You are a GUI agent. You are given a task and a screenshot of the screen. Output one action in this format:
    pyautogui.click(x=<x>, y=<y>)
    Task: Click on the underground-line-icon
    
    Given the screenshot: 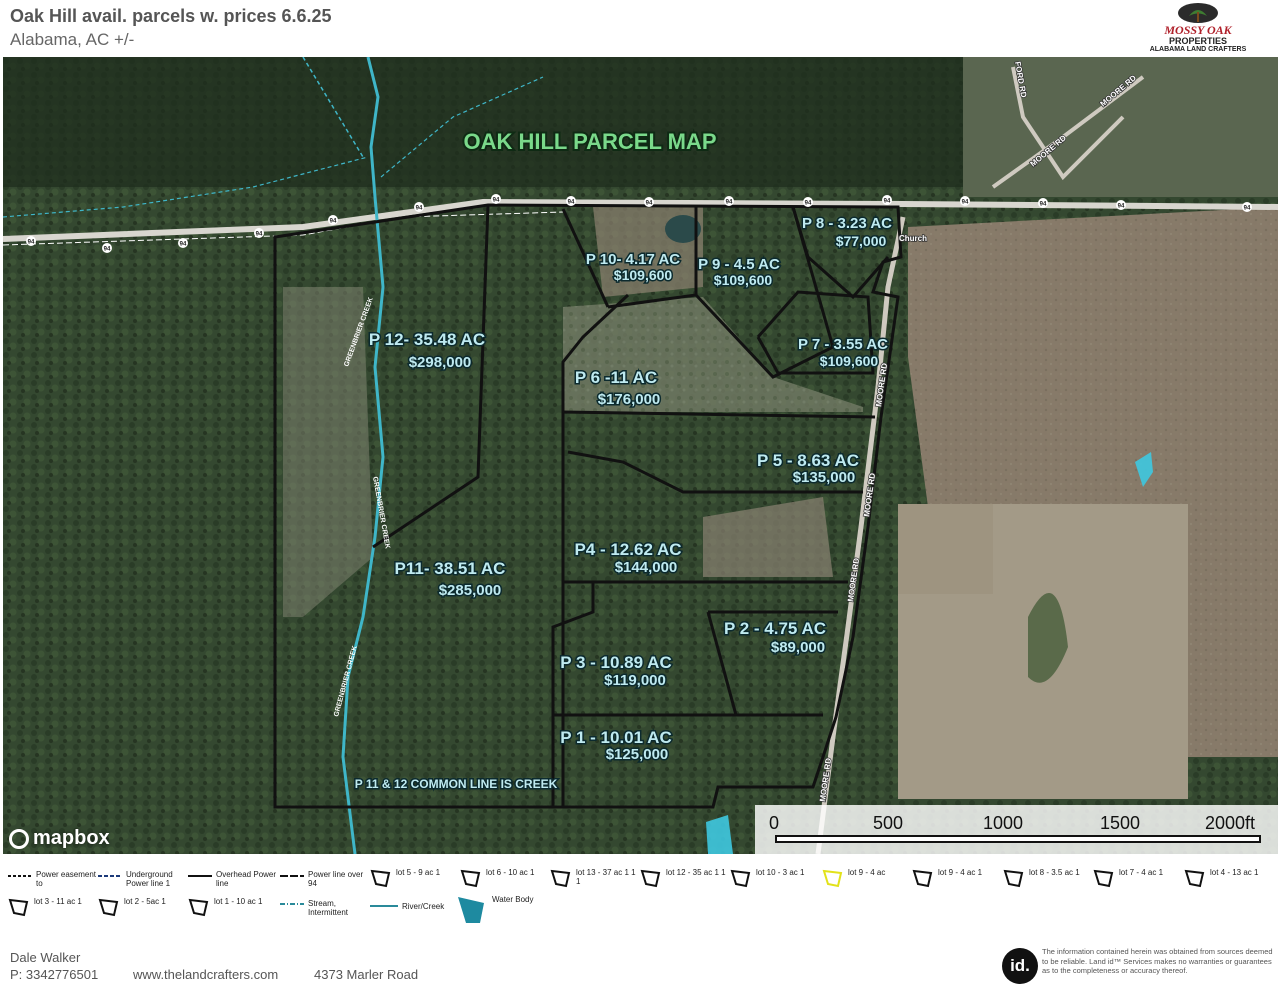 What is the action you would take?
    pyautogui.click(x=110, y=876)
    